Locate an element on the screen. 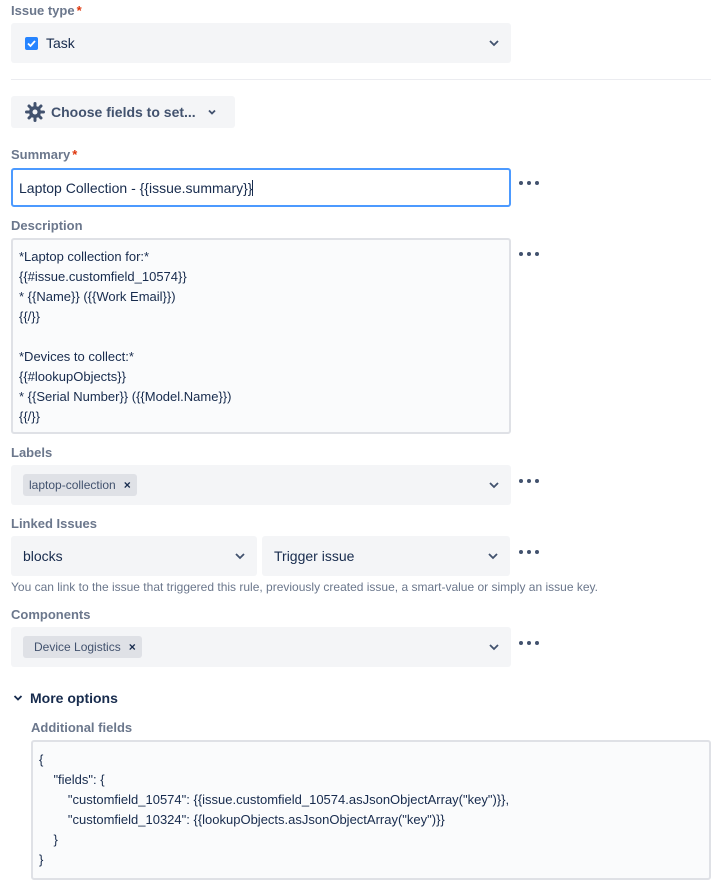 The image size is (717, 880). component-tag: Device Logistics × is located at coordinates (82, 647).